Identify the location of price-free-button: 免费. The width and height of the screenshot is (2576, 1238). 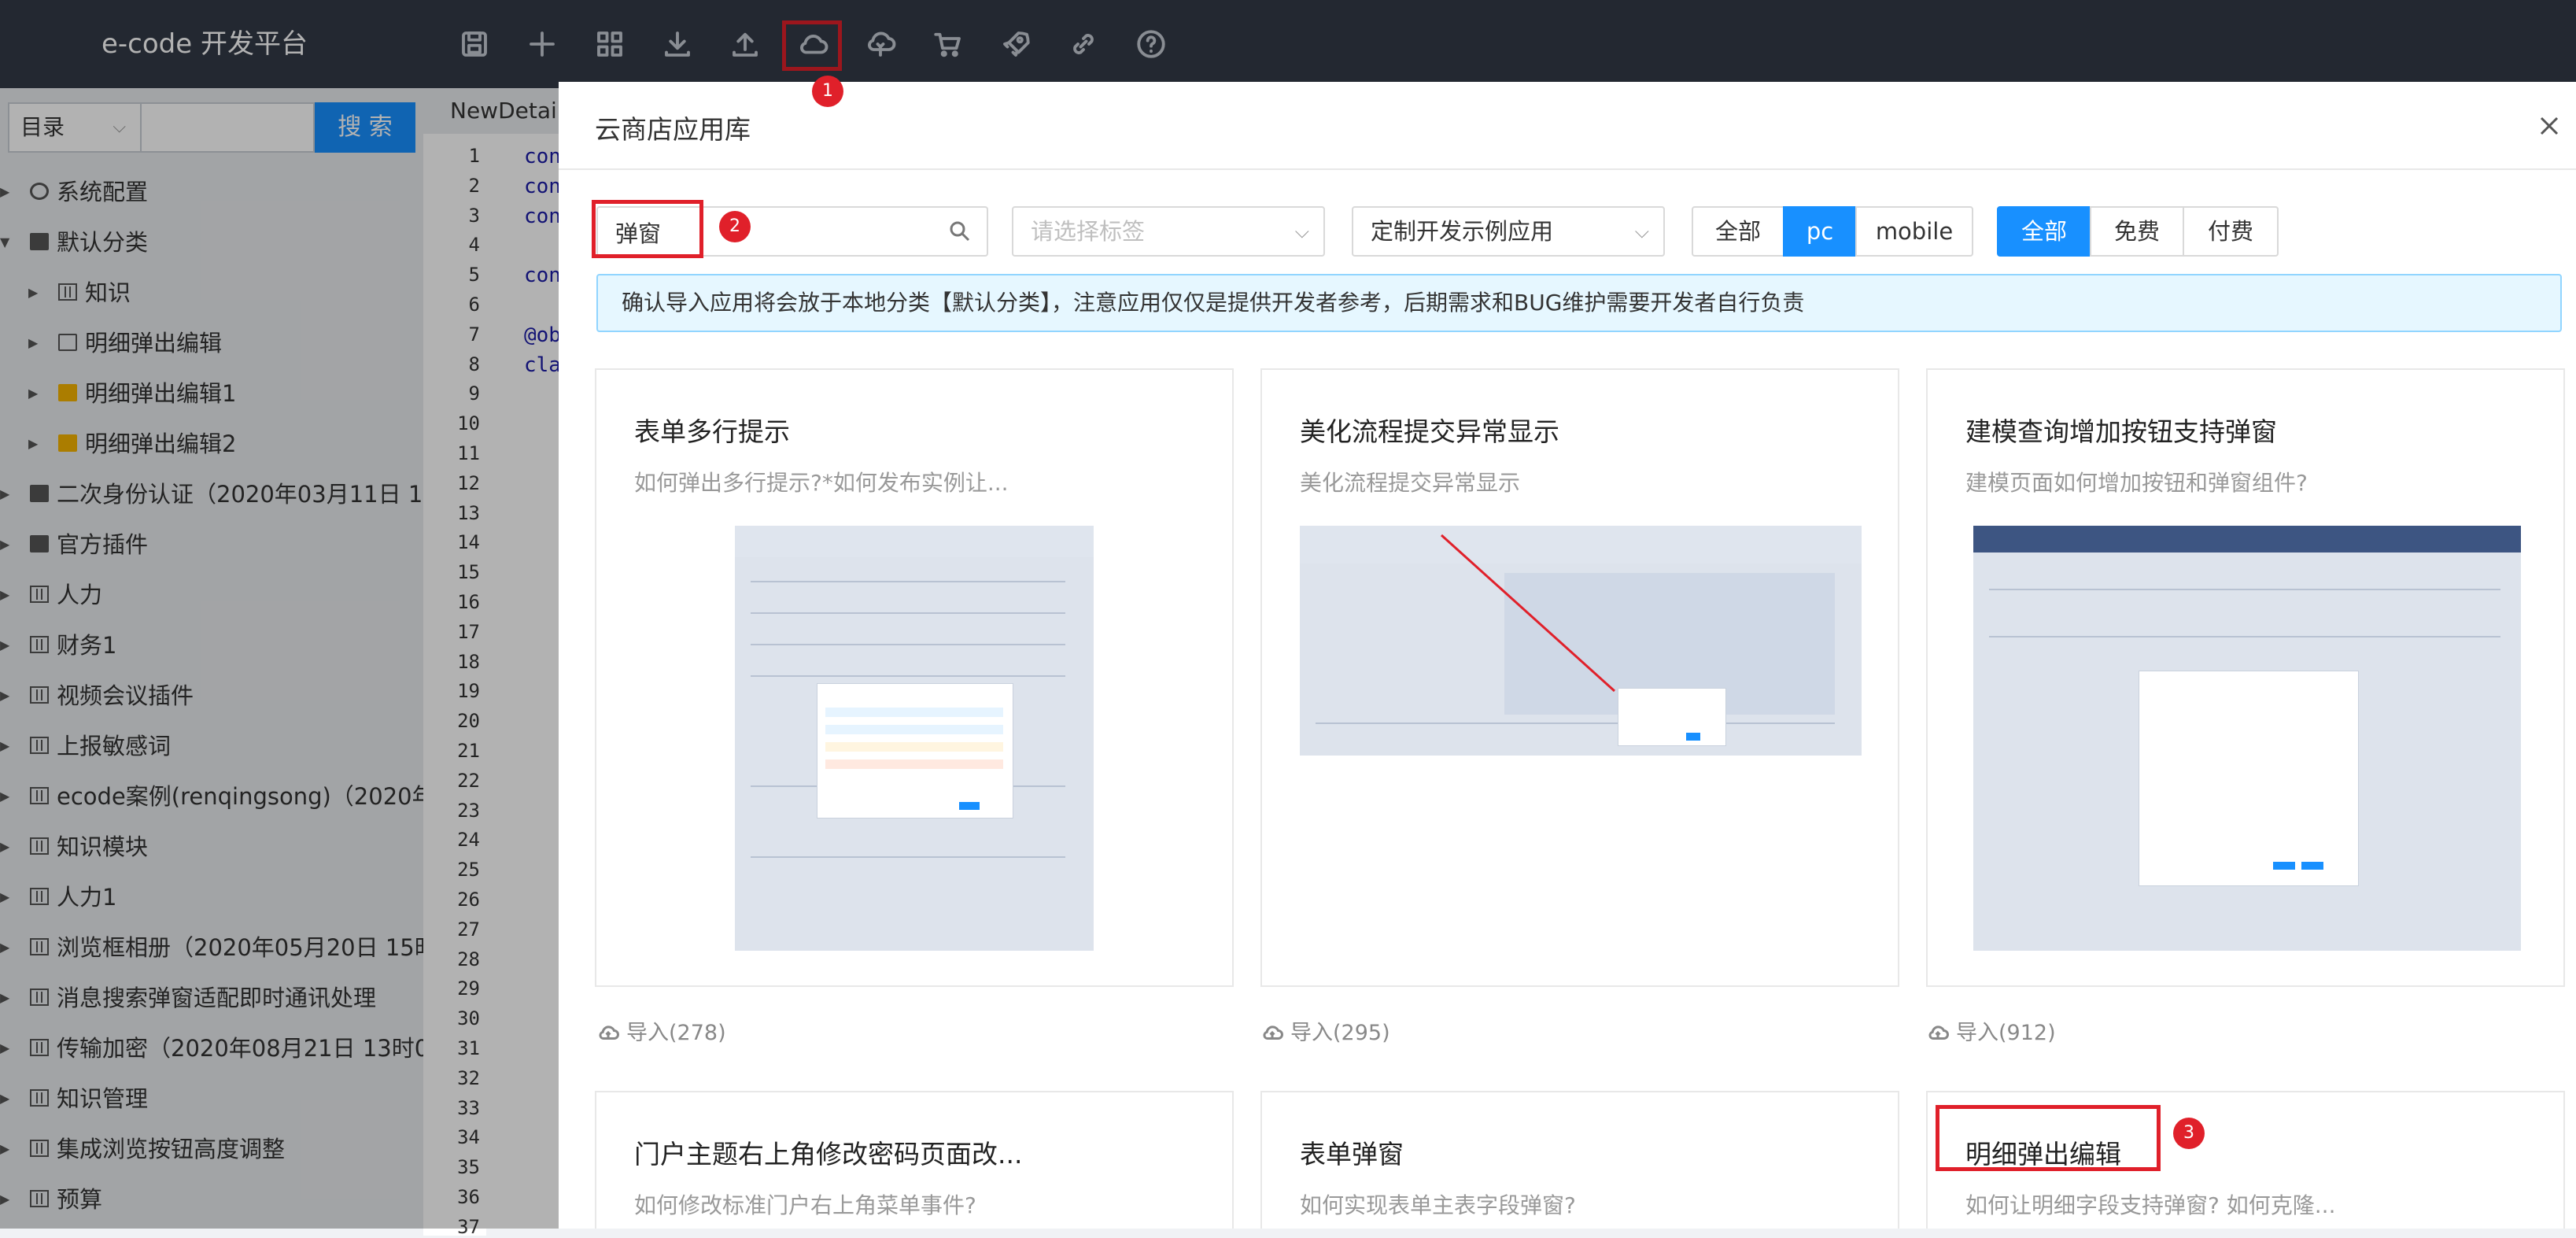
(2137, 232).